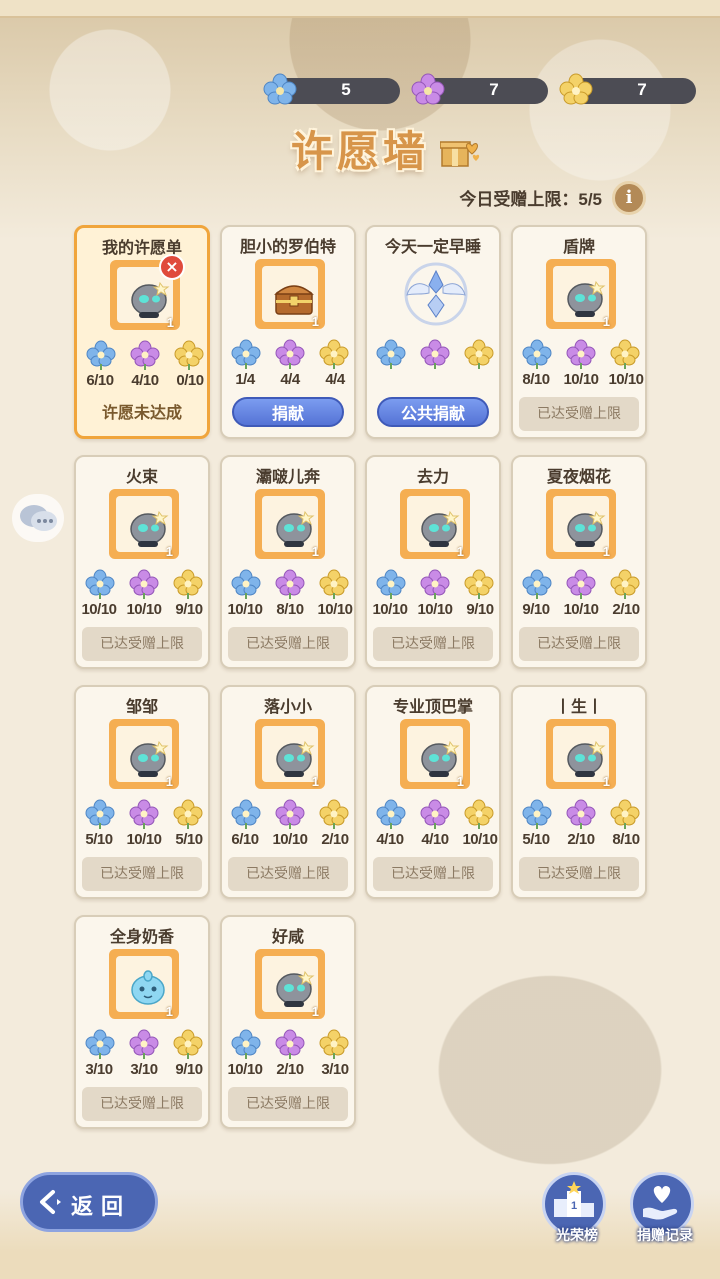 Image resolution: width=720 pixels, height=1279 pixels. I want to click on info-icon: i, so click(629, 198).